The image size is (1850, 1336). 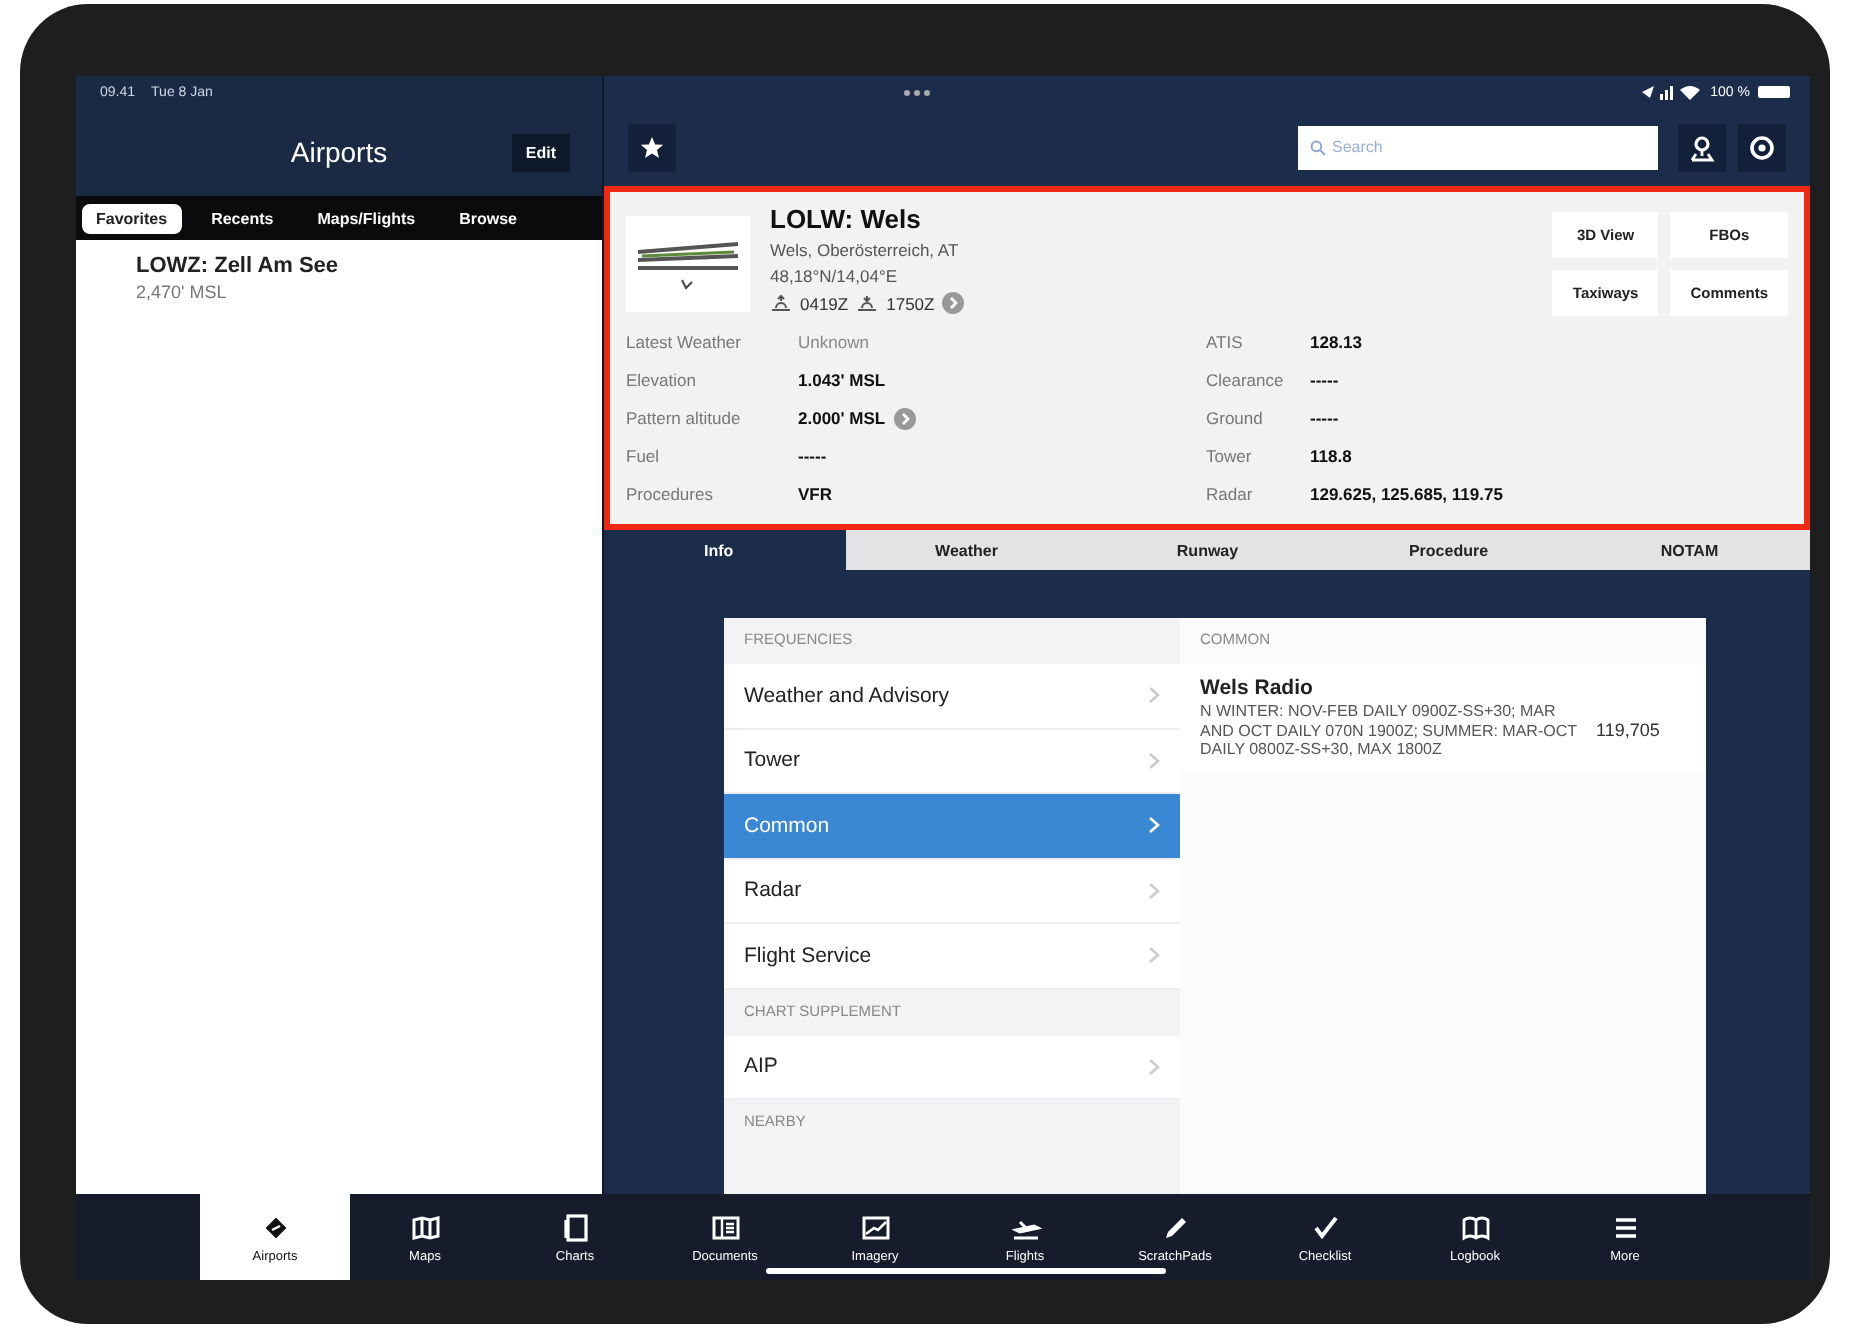 I want to click on tab: Procedure, so click(x=1448, y=550).